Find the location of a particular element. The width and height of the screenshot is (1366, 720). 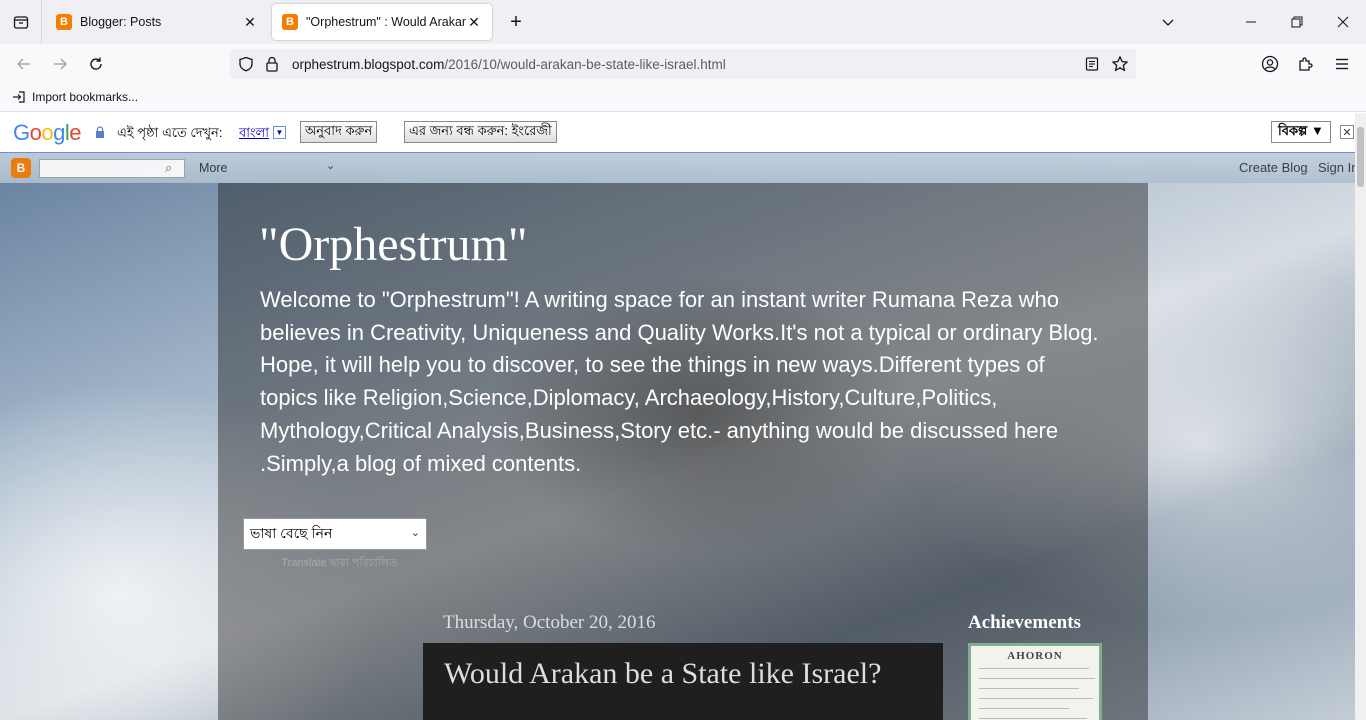

powered-by-translate: Google Translate দ্বারা পরিচালিত is located at coordinates (320, 563).